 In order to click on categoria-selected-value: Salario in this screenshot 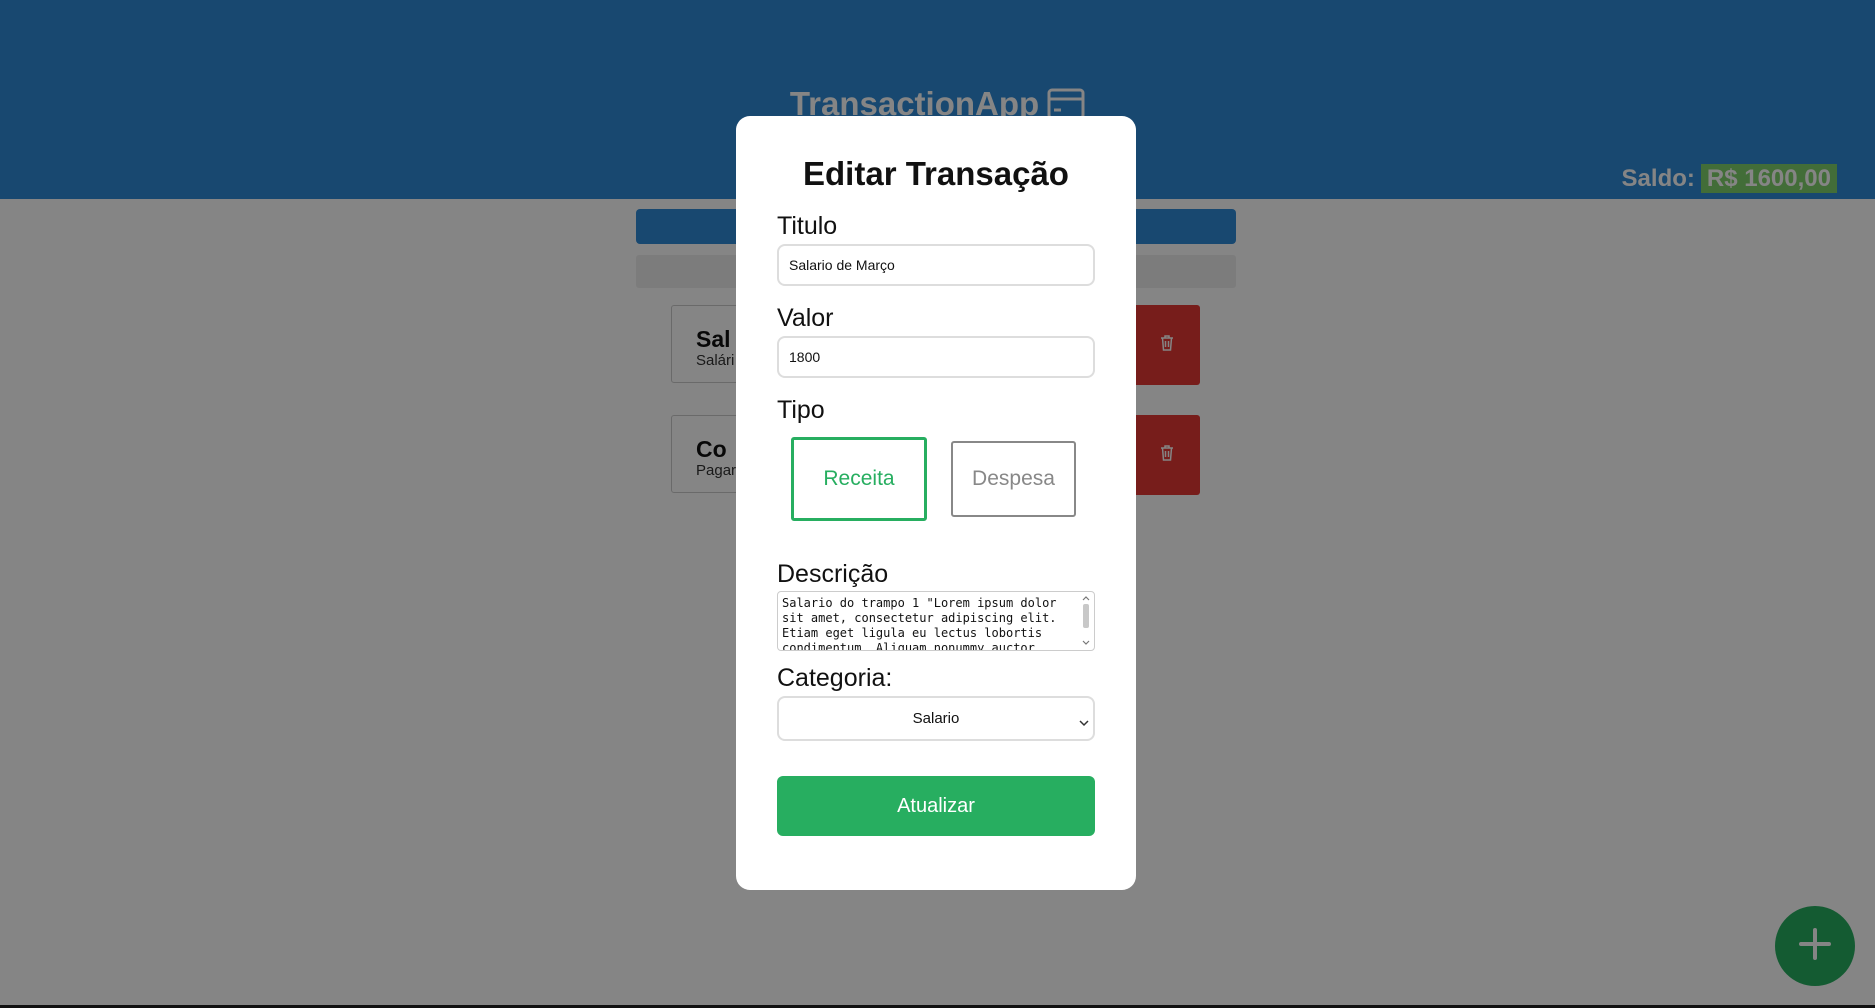, I will do `click(936, 718)`.